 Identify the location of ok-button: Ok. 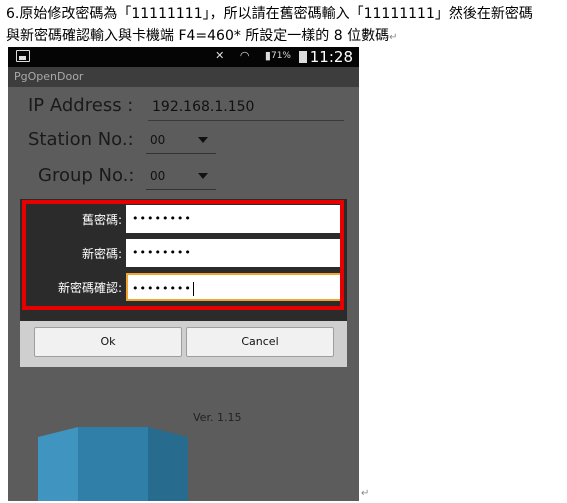
(108, 342).